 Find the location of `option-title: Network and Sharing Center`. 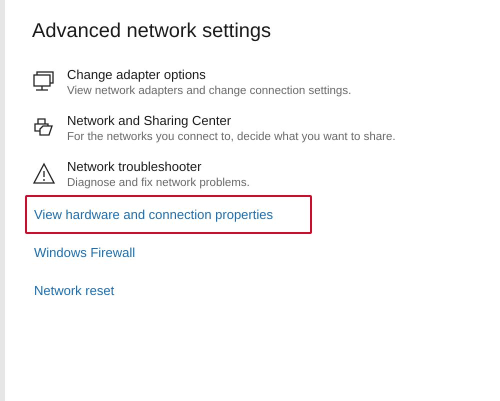

option-title: Network and Sharing Center is located at coordinates (231, 120).